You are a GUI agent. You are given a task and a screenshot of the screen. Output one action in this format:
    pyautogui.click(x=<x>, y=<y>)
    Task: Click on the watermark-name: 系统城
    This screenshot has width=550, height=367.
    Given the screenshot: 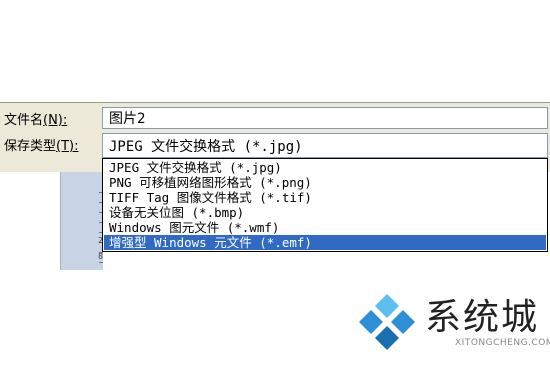 What is the action you would take?
    pyautogui.click(x=482, y=317)
    